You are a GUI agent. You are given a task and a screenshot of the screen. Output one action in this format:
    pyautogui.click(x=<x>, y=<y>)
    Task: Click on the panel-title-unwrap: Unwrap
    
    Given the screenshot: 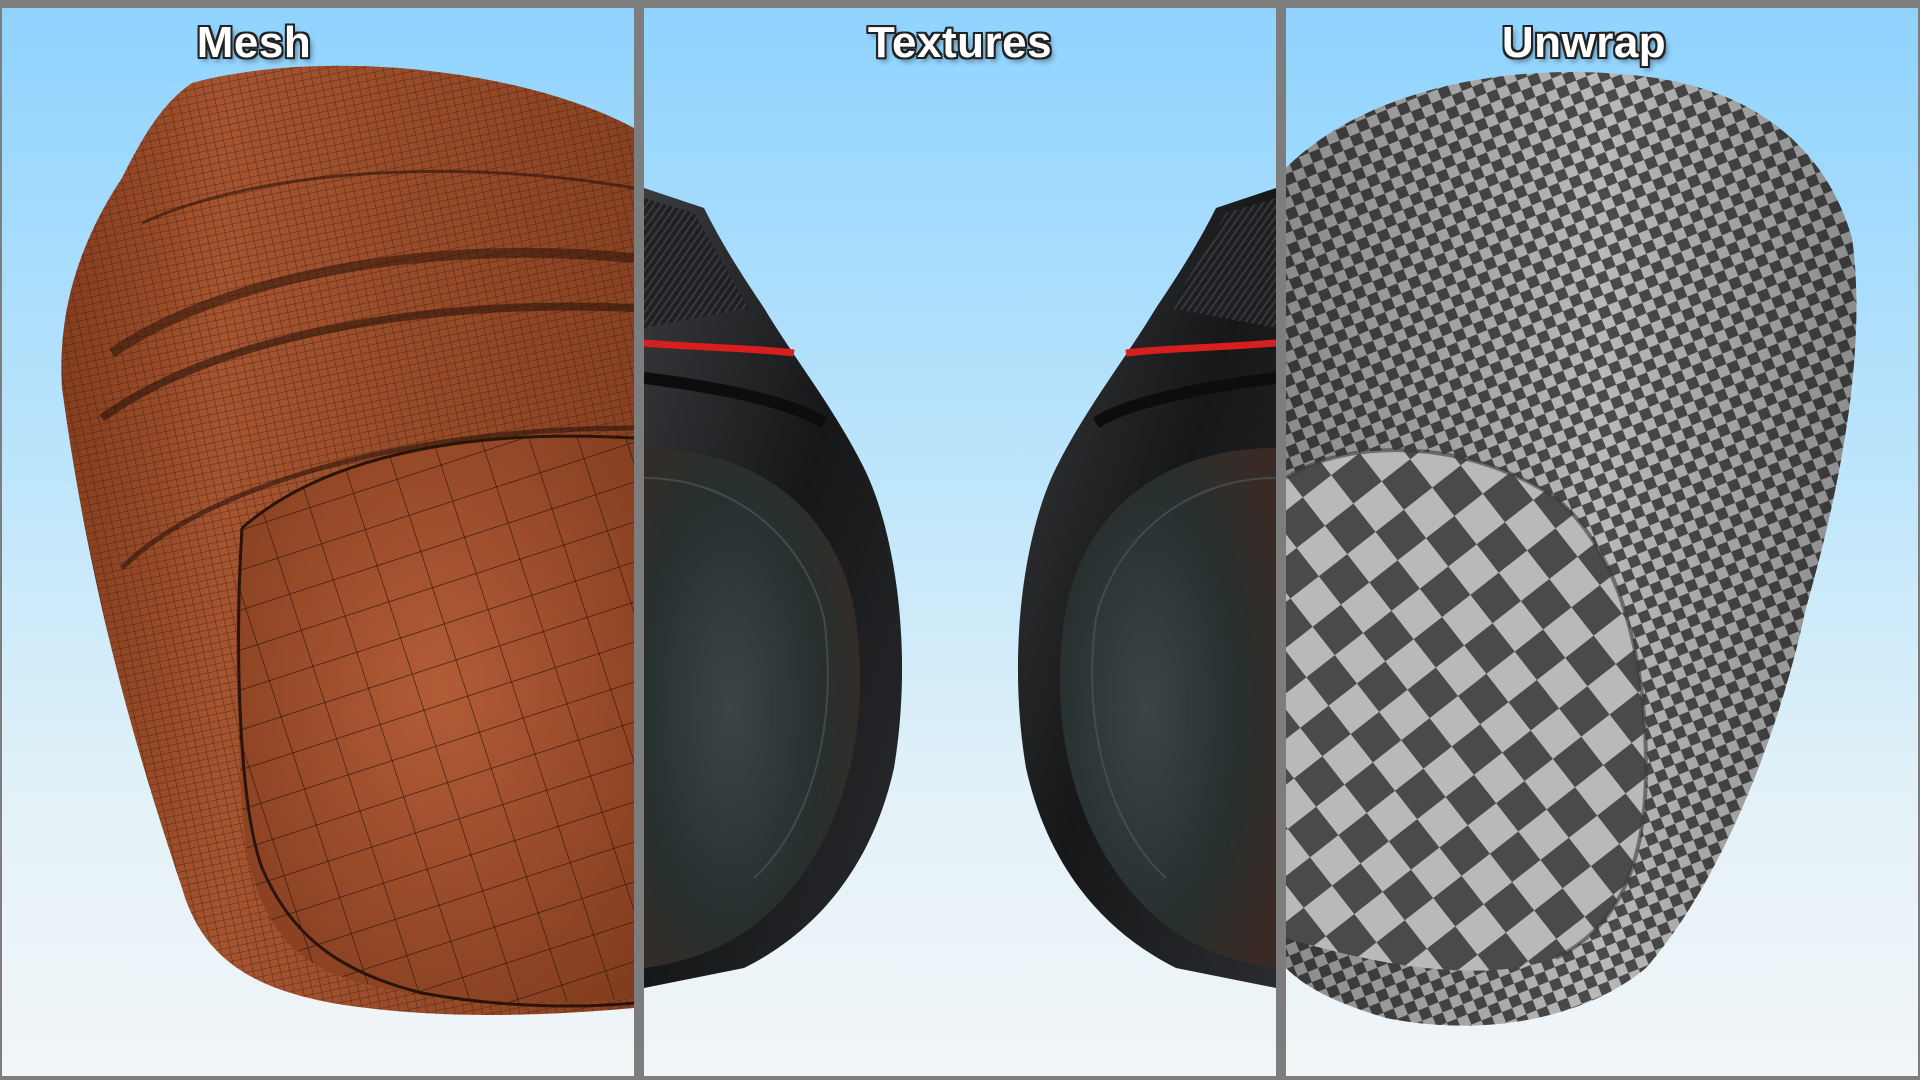 What is the action you would take?
    pyautogui.click(x=1584, y=42)
    